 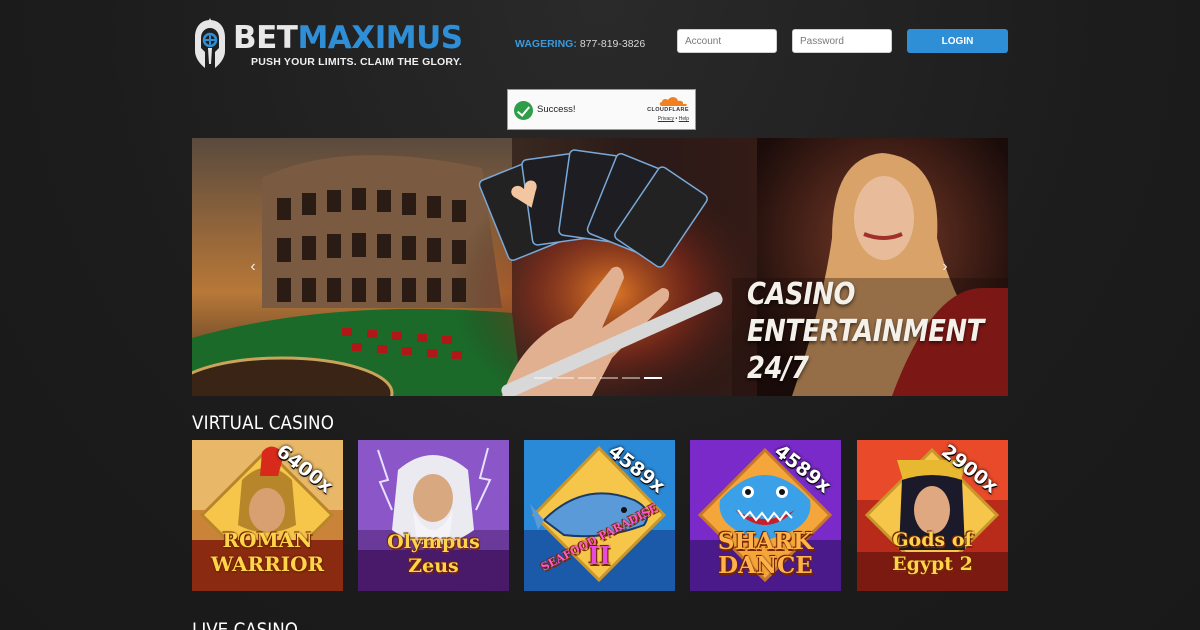 I want to click on game-title: SHARK DANCE, so click(x=765, y=554).